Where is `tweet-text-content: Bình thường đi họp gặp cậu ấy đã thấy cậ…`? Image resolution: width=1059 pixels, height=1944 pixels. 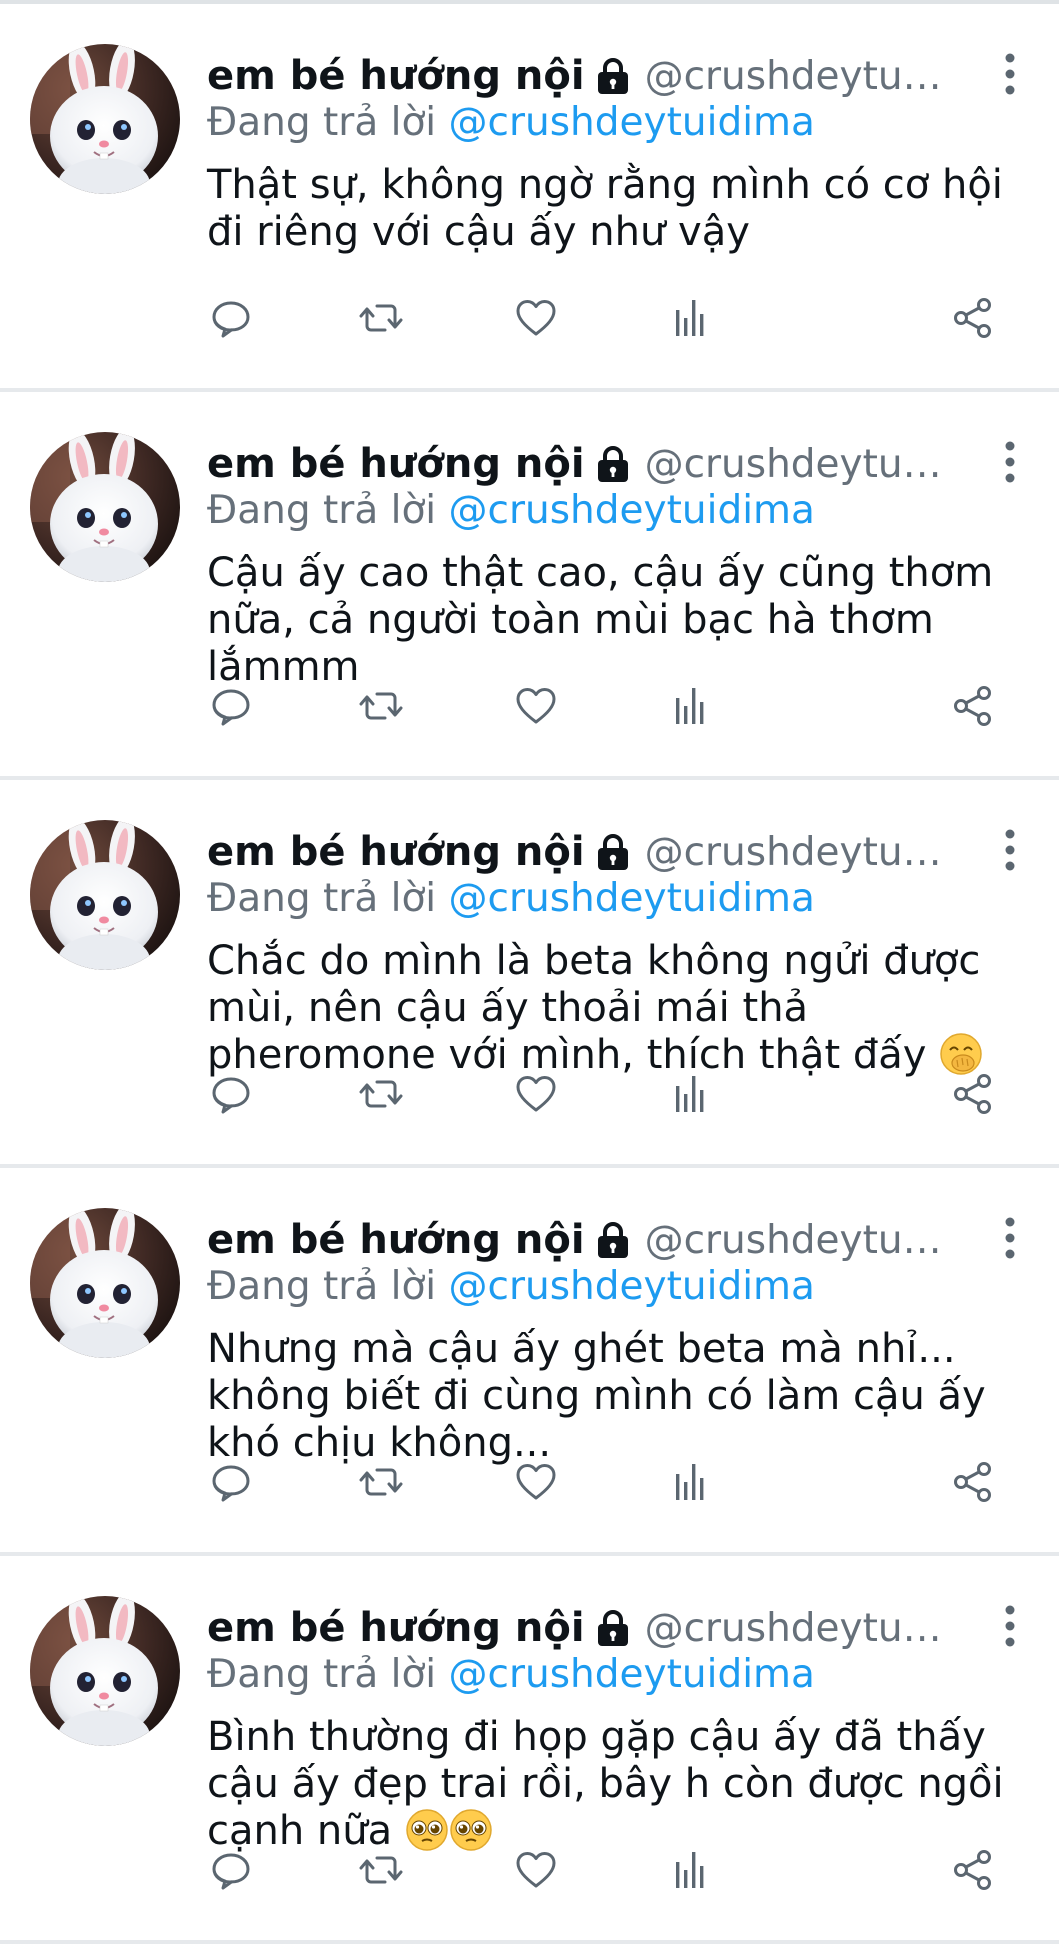
tweet-text-content: Bình thường đi họp gặp cậu ấy đã thấy cậ… is located at coordinates (605, 1784).